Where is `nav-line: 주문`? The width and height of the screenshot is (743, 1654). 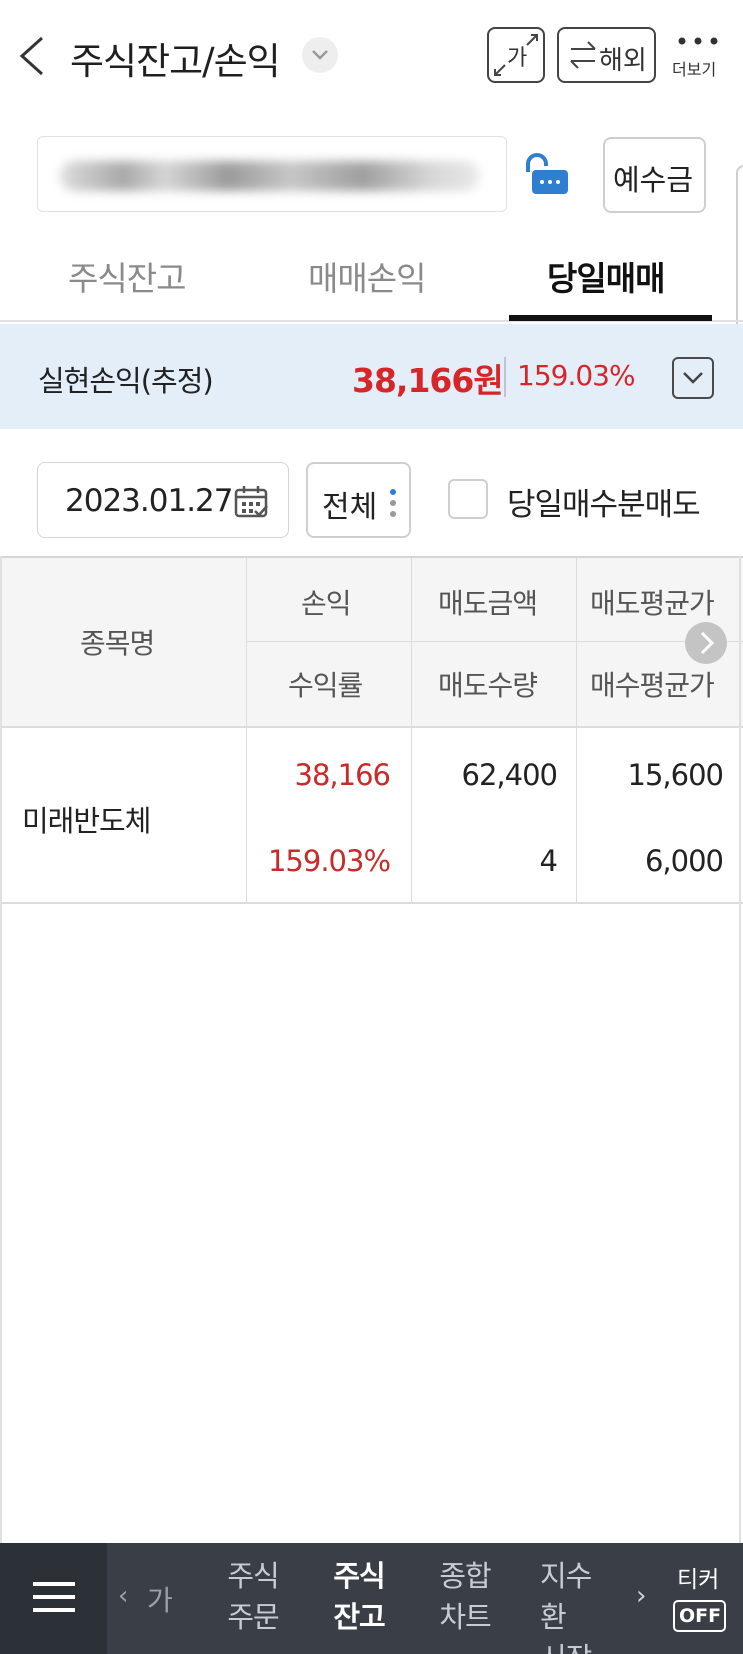
nav-line: 주문 is located at coordinates (253, 1617).